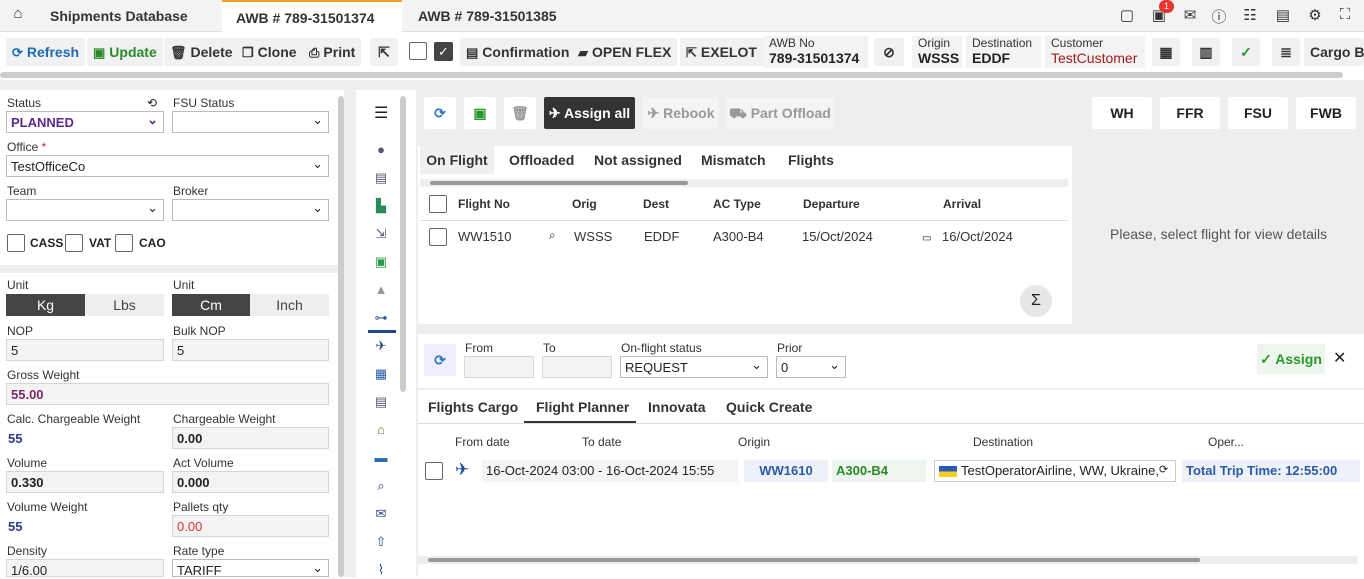 The height and width of the screenshot is (579, 1364). I want to click on clone-button: ❐ Clone, so click(269, 52).